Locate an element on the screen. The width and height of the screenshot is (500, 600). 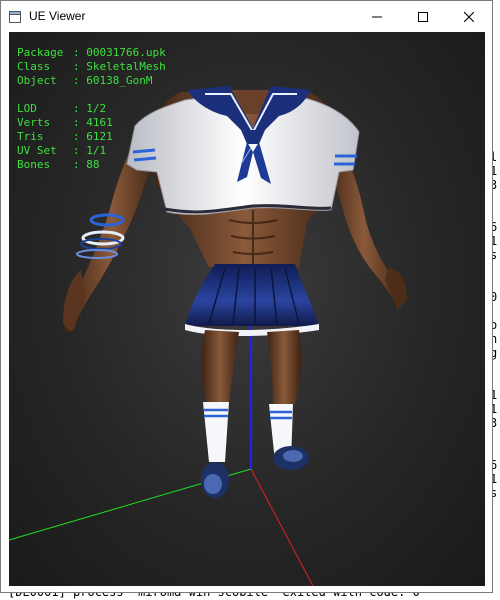
maximize-button is located at coordinates (423, 16).